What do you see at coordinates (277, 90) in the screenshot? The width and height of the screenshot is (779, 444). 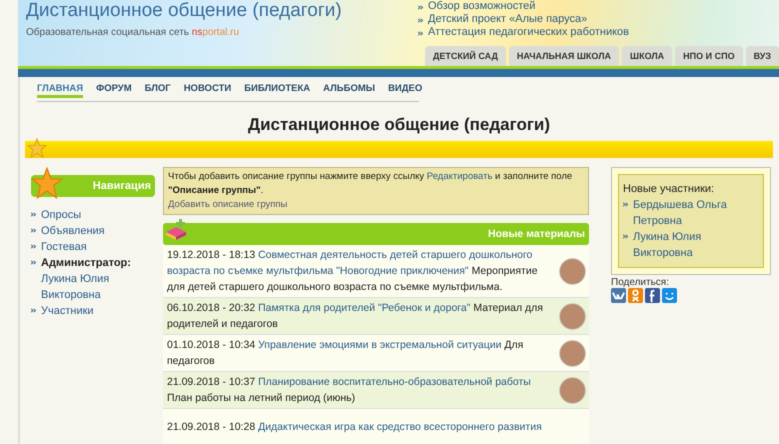 I see `menu-tab: БИБЛИОТЕКА` at bounding box center [277, 90].